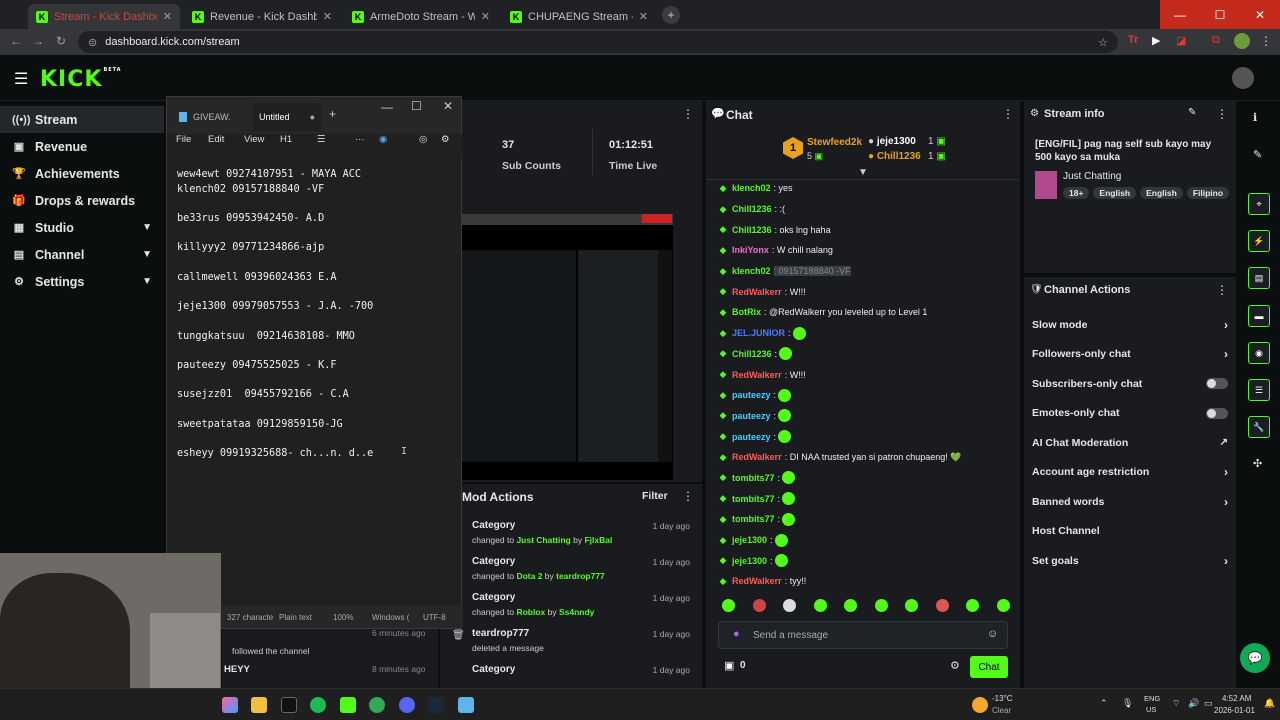 The image size is (1280, 720). What do you see at coordinates (1259, 427) in the screenshot?
I see `rail-button-wrench-icon: 🔧` at bounding box center [1259, 427].